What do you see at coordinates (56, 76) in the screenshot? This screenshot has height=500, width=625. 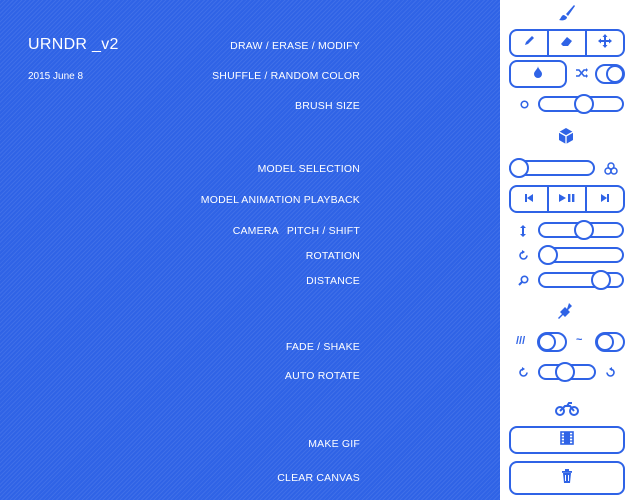 I see `app-date: 2015 June 8` at bounding box center [56, 76].